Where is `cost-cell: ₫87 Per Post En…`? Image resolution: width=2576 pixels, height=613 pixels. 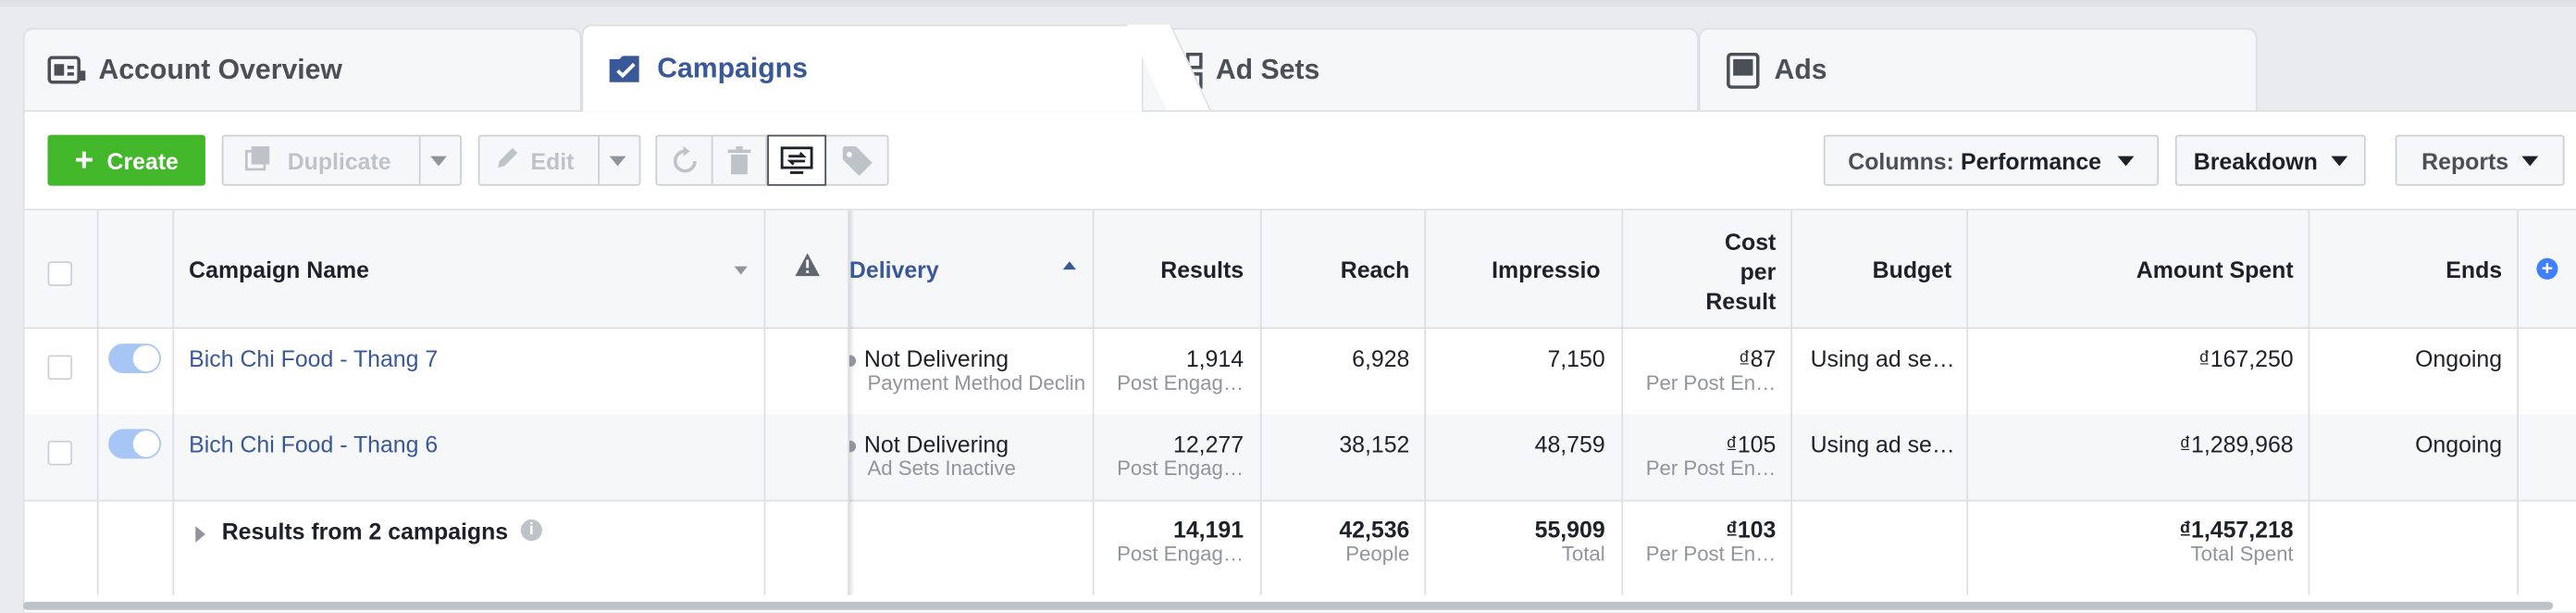
cost-cell: ₫87 Per Post En… is located at coordinates (1711, 369).